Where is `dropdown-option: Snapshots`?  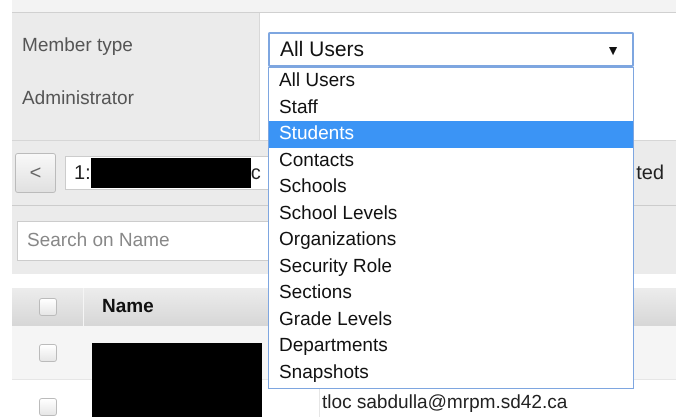 dropdown-option: Snapshots is located at coordinates (451, 373).